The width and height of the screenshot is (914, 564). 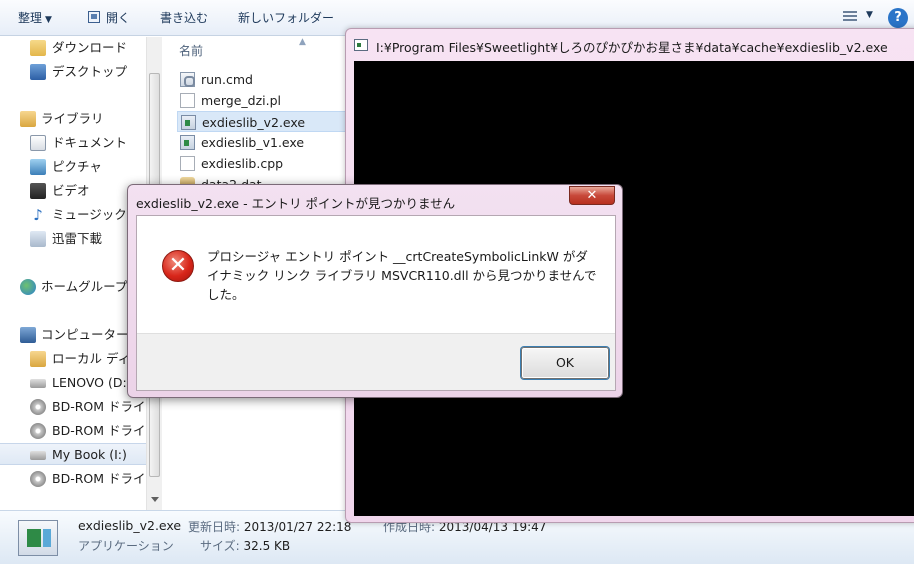 I want to click on organize-label: 整理, so click(x=30, y=18).